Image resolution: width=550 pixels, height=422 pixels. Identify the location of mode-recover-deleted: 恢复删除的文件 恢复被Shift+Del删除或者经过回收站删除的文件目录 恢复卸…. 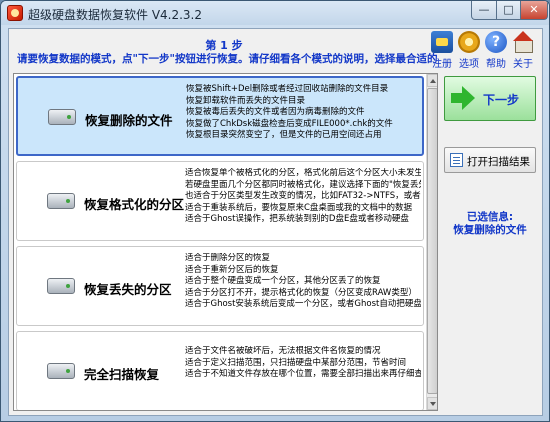
(220, 116).